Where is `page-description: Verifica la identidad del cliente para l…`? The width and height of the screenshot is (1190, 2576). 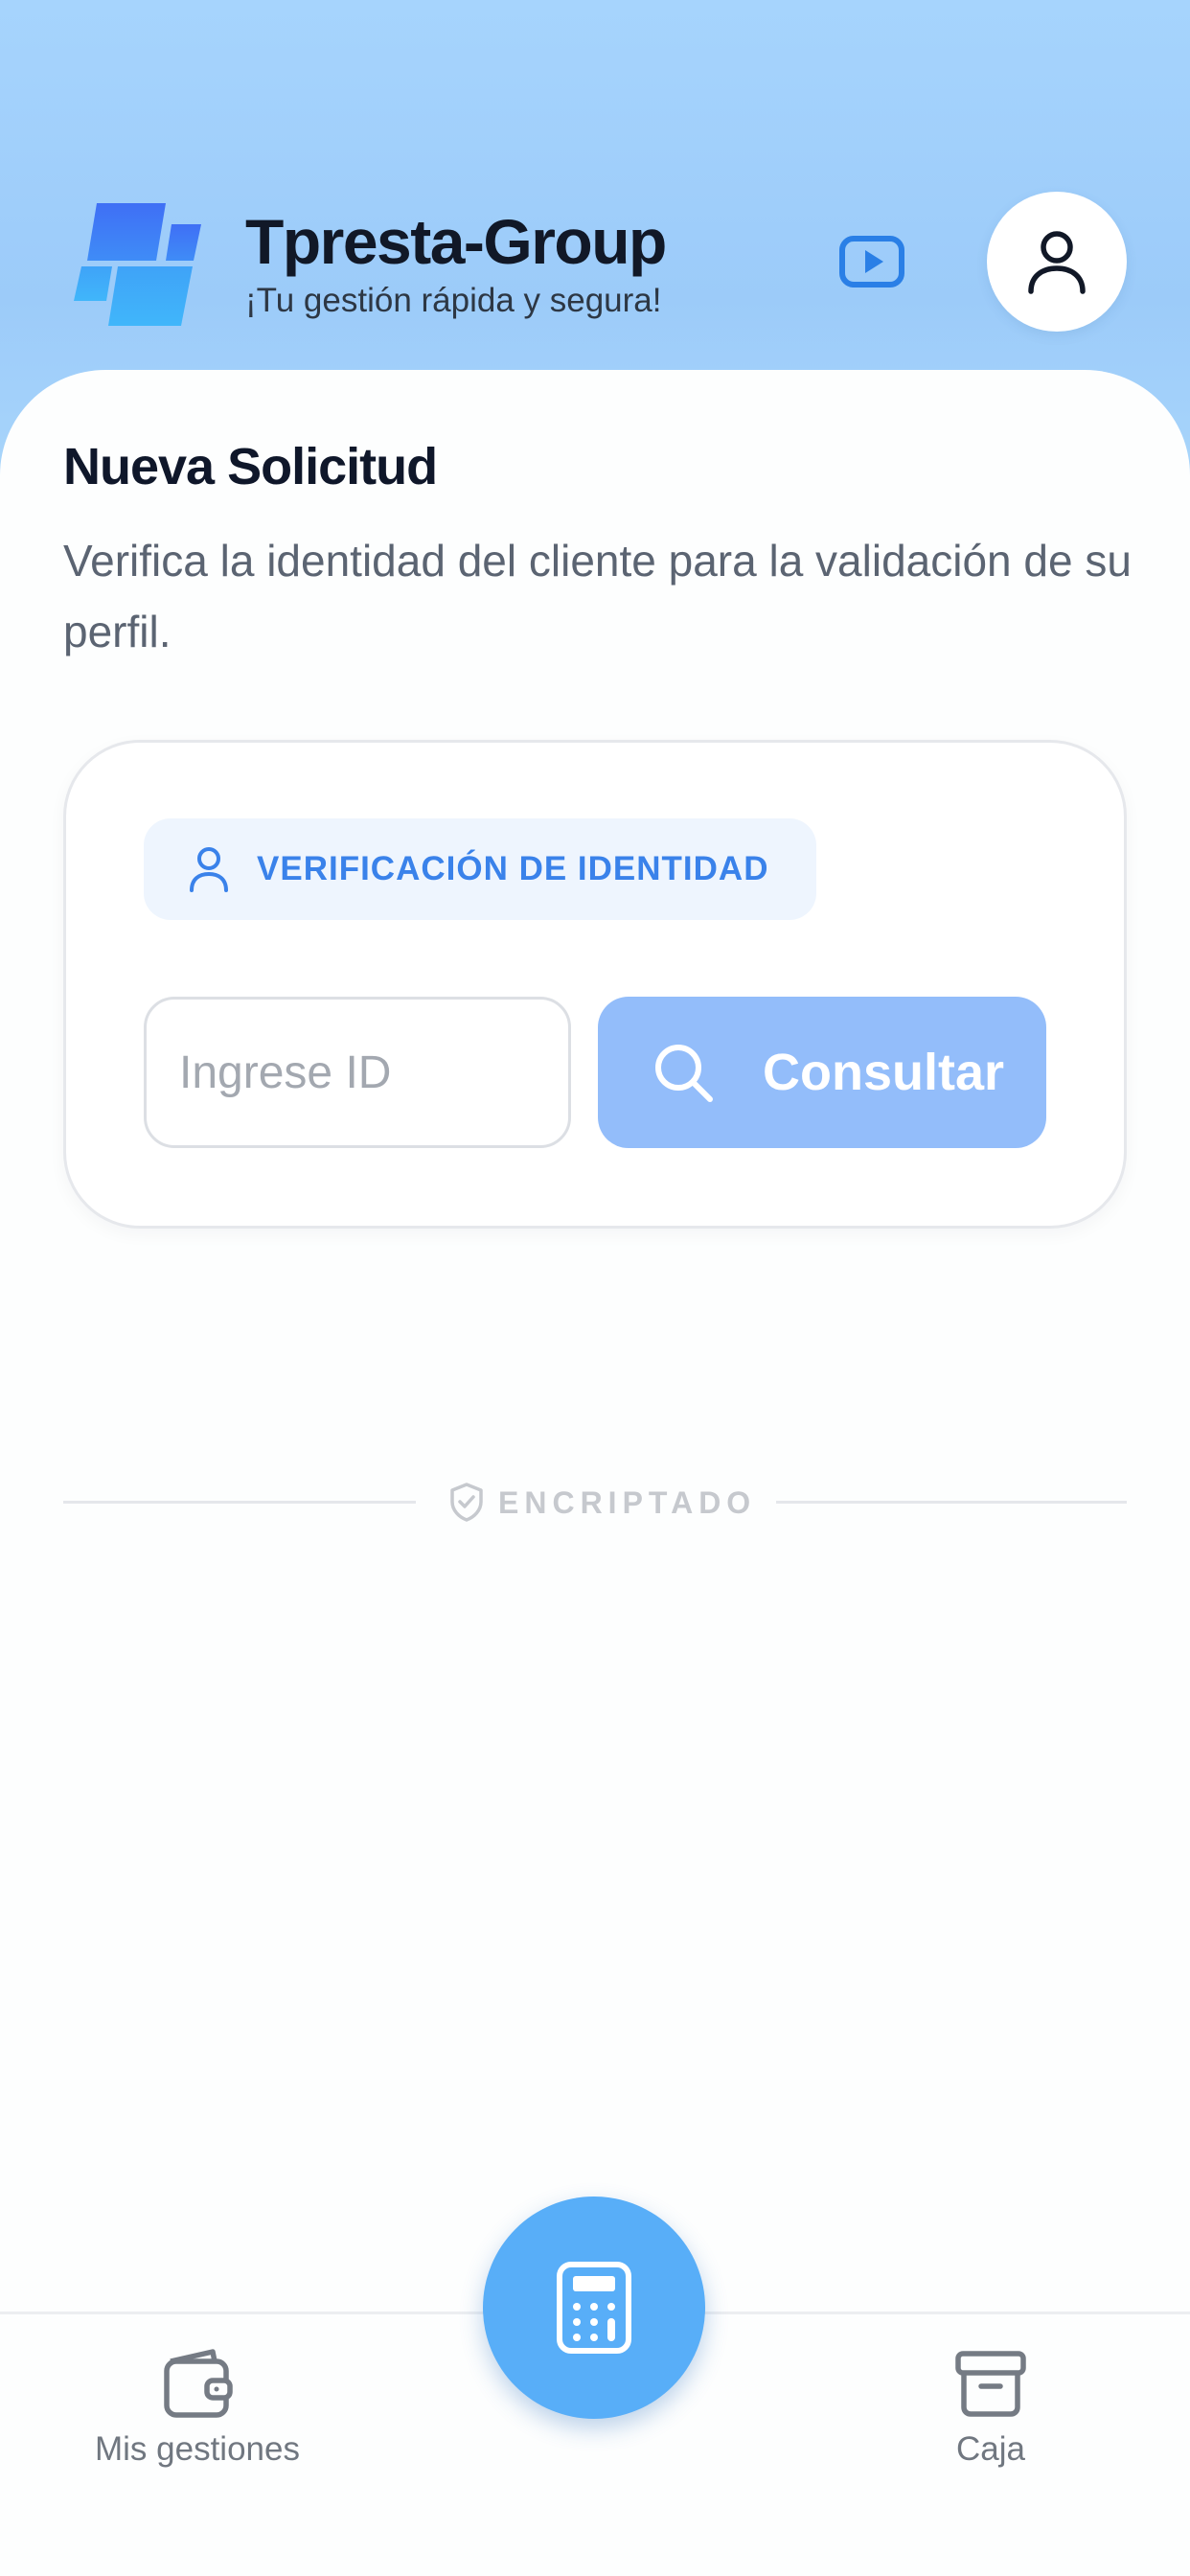
page-description: Verifica la identidad del cliente para l… is located at coordinates (598, 596).